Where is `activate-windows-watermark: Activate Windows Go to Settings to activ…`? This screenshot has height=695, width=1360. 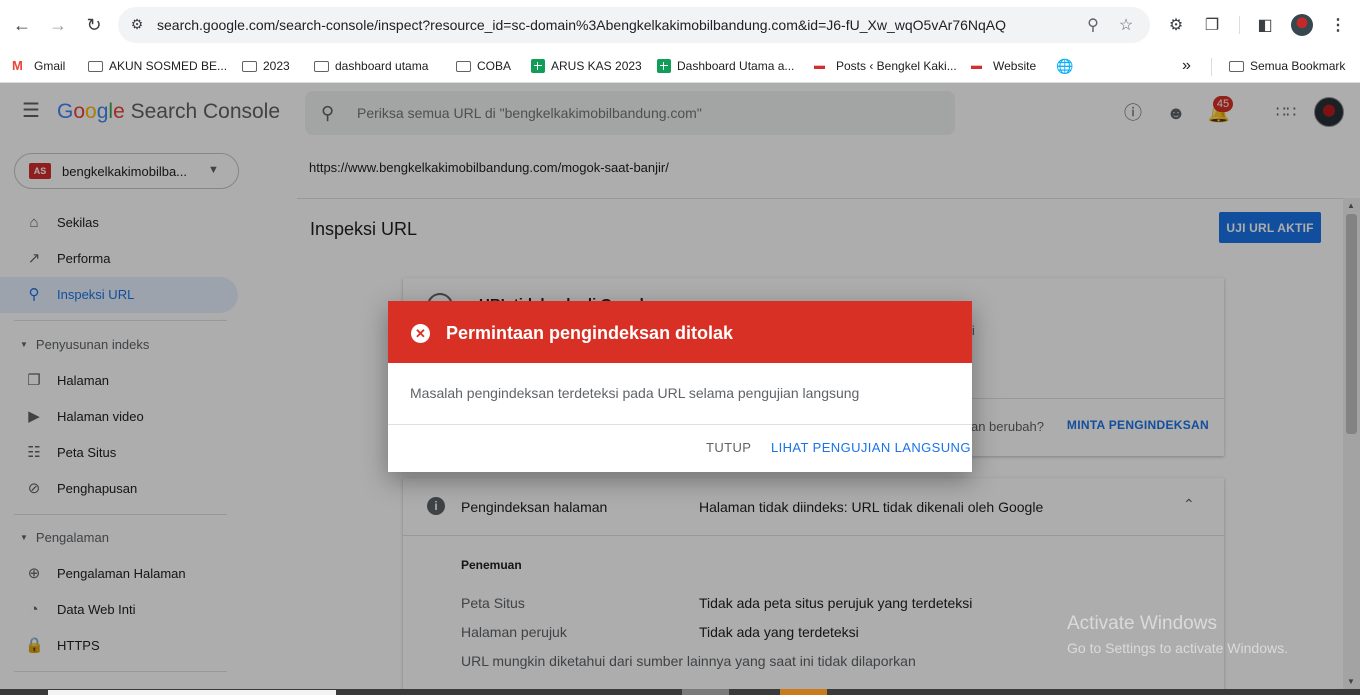 activate-windows-watermark: Activate Windows Go to Settings to activ… is located at coordinates (1177, 634).